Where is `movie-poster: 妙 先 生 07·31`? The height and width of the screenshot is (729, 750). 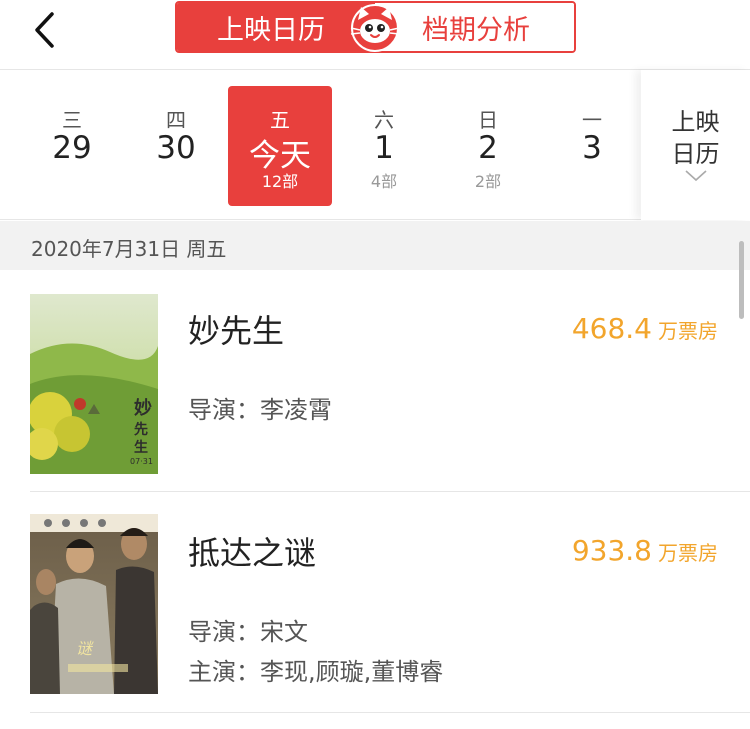 movie-poster: 妙 先 生 07·31 is located at coordinates (94, 384).